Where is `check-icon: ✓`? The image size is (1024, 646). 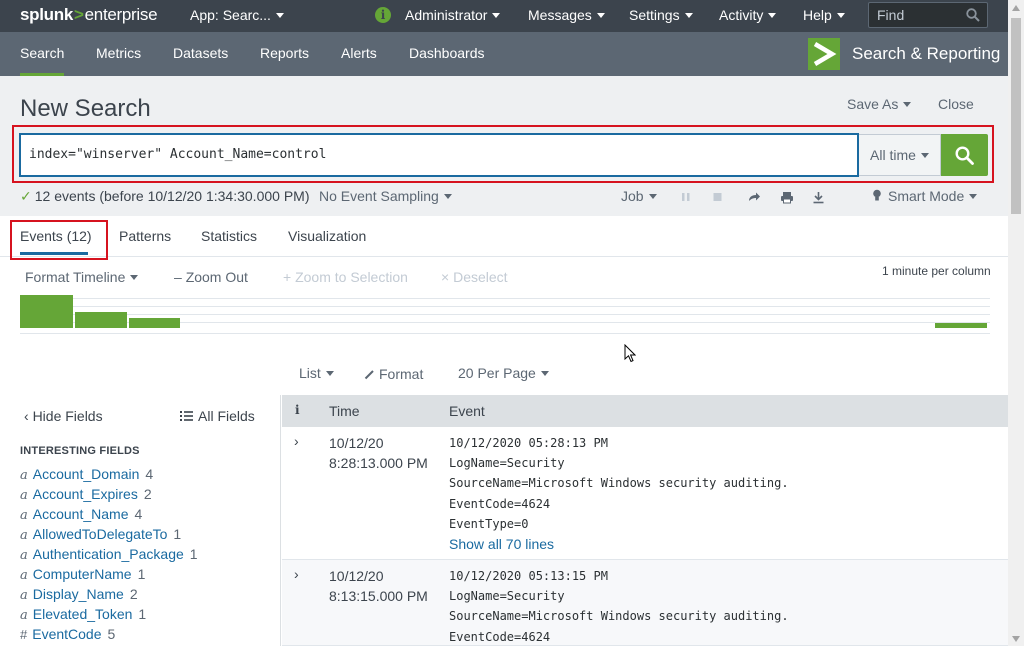 check-icon: ✓ is located at coordinates (26, 196).